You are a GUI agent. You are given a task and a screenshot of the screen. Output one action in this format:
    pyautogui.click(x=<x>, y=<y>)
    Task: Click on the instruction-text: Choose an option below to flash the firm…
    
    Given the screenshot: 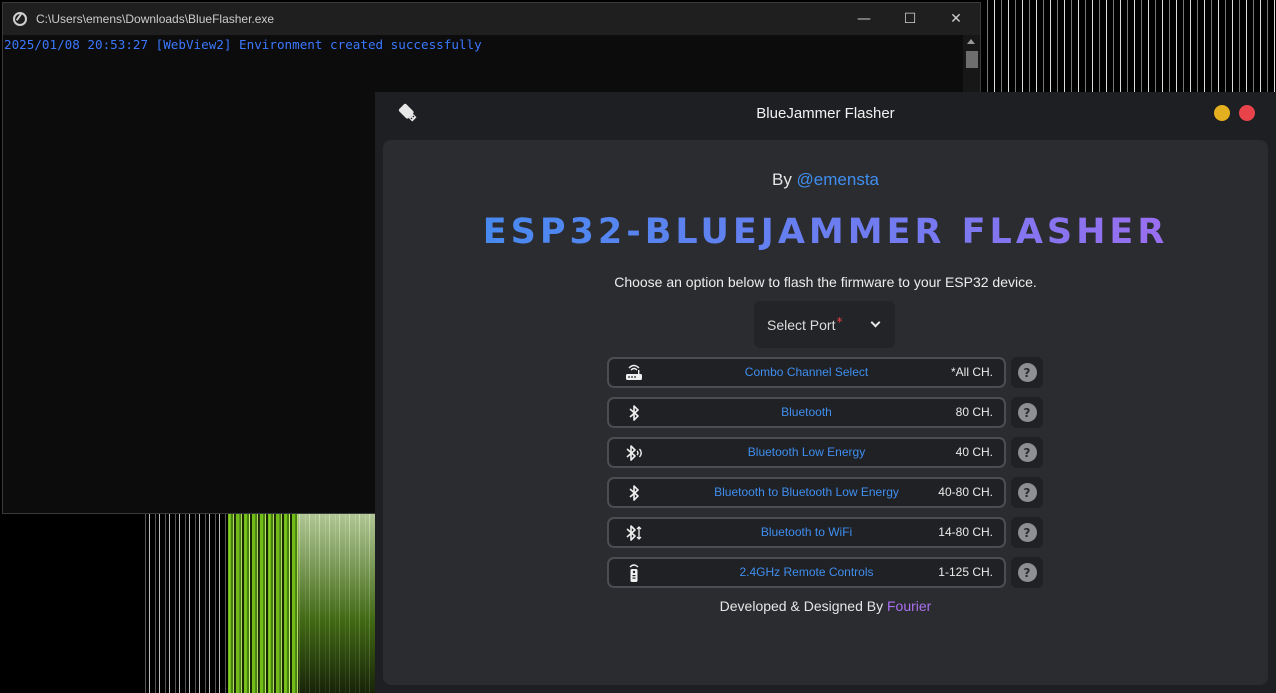 What is the action you would take?
    pyautogui.click(x=825, y=282)
    